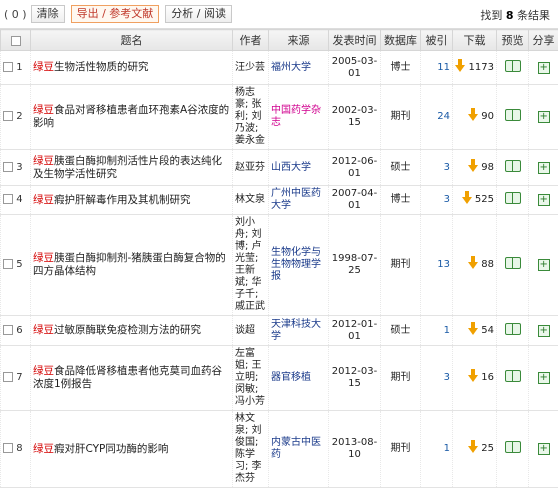 The image size is (558, 488). Describe the element at coordinates (127, 167) in the screenshot. I see `title-link: 胰蛋白酶抑制剂活性片段的表达纯化及生物学活性研究` at that location.